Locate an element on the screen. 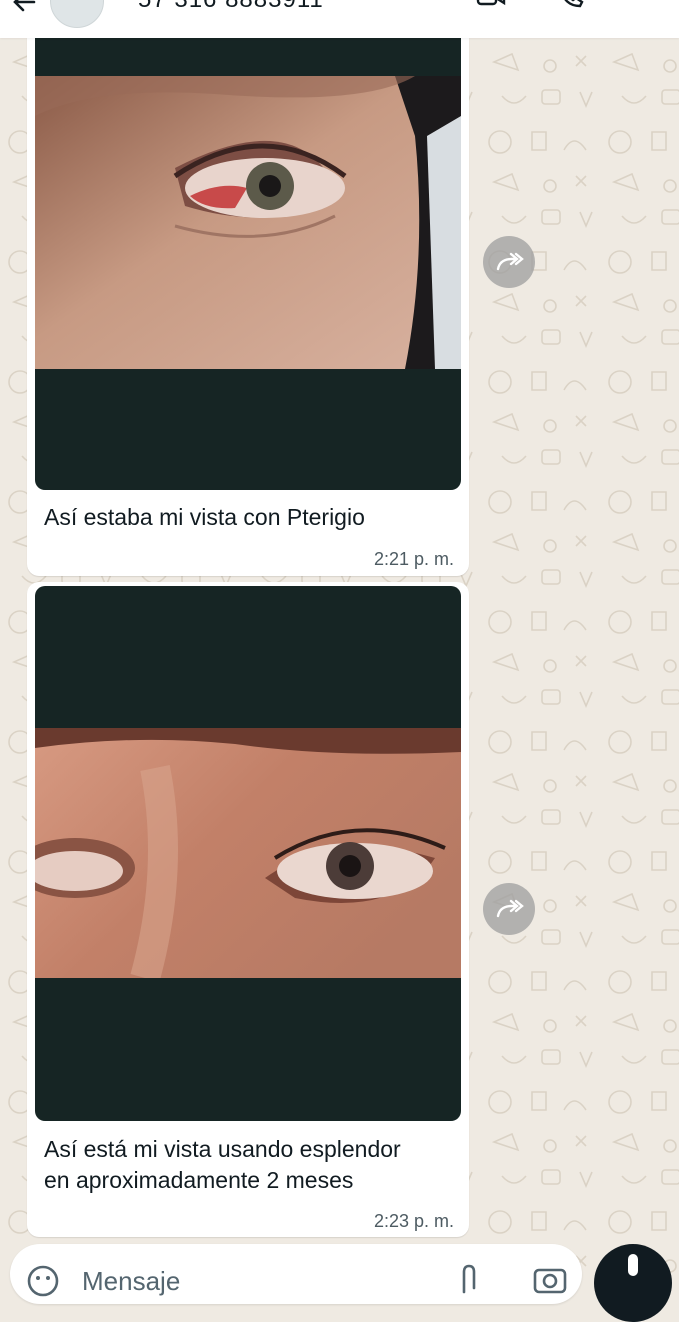 Image resolution: width=679 pixels, height=1322 pixels. voice-call-icon is located at coordinates (573, 5).